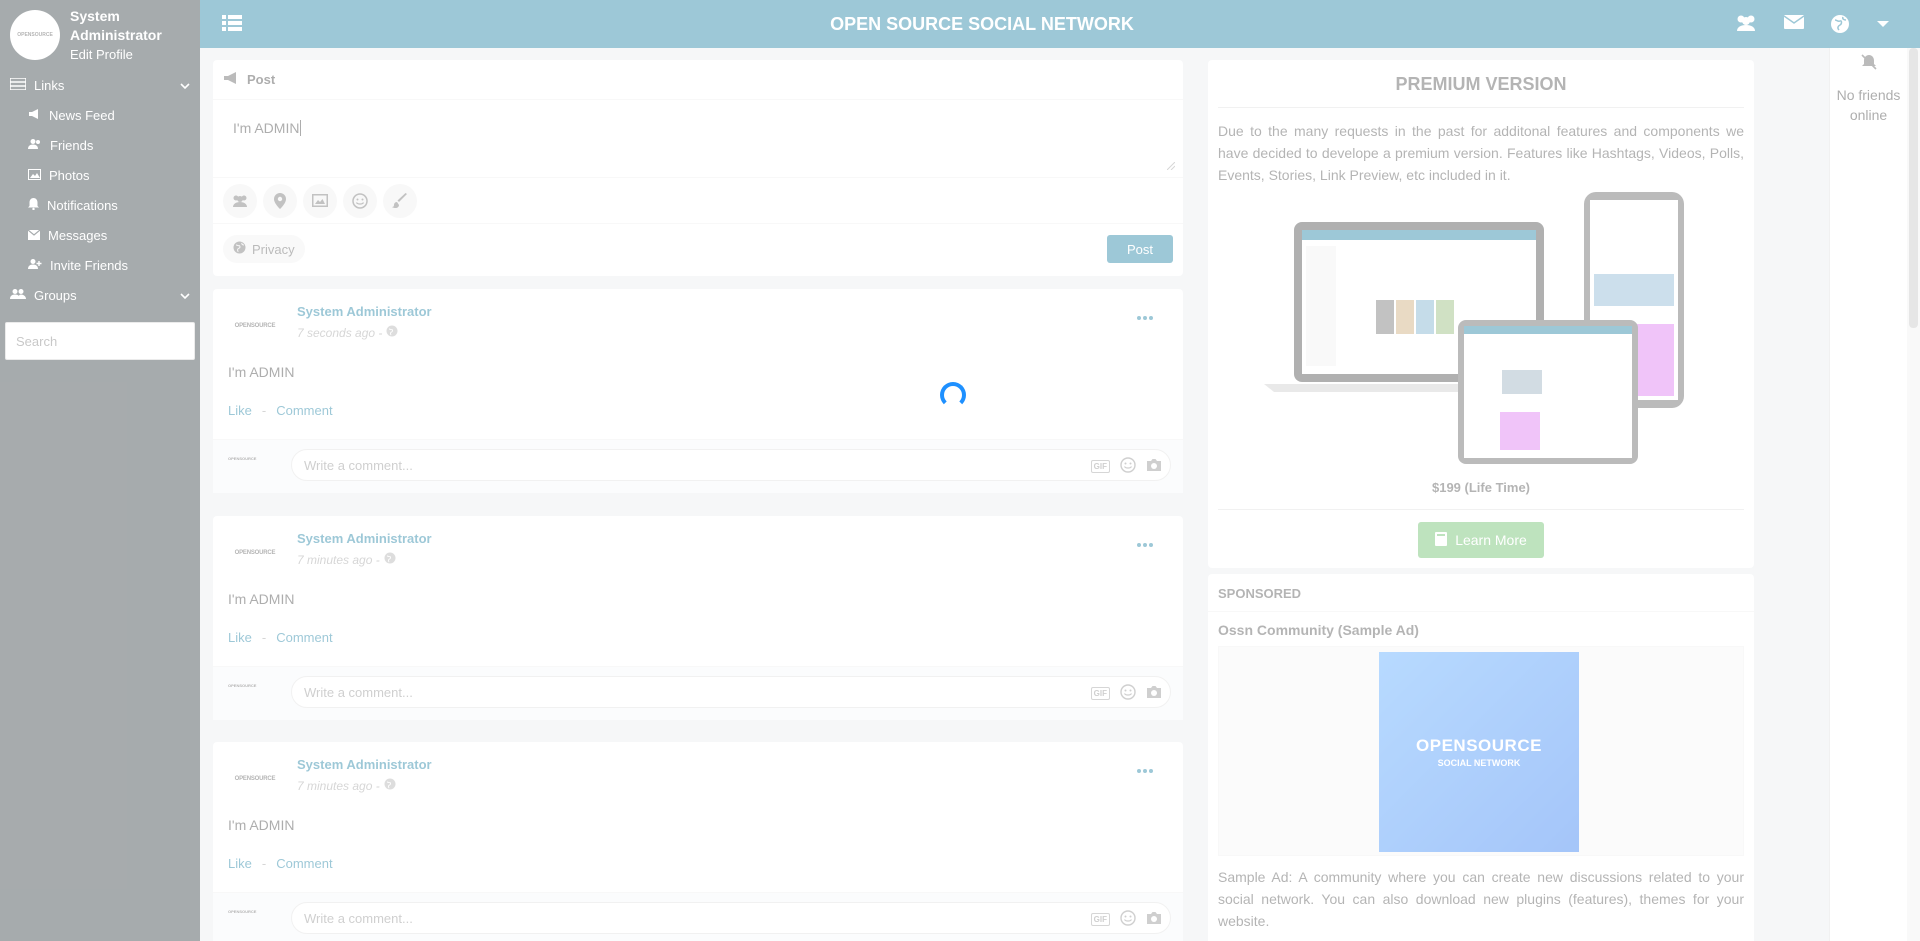  What do you see at coordinates (1883, 26) in the screenshot?
I see `caret-down-icon` at bounding box center [1883, 26].